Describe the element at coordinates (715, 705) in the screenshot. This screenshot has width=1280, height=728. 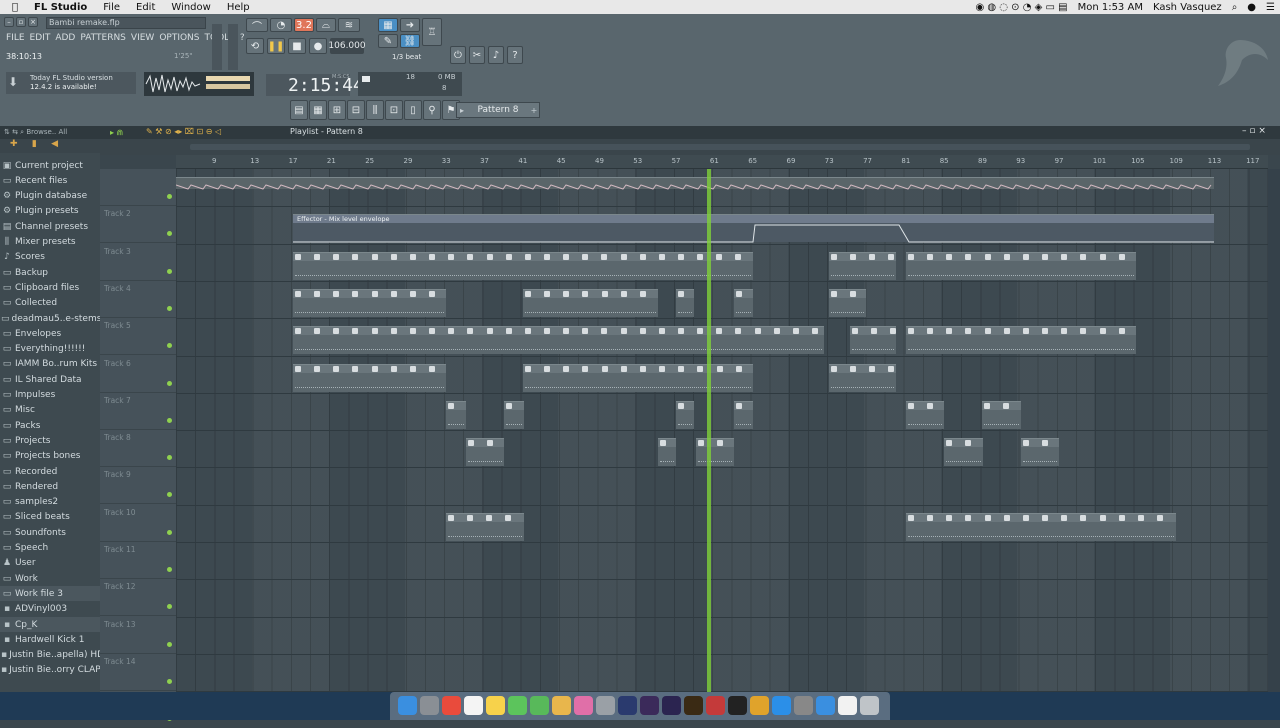
I see `app-icon` at that location.